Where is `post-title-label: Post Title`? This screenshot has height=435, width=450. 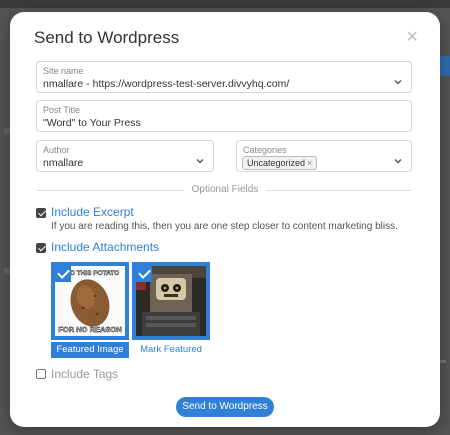
post-title-label: Post Title is located at coordinates (62, 110).